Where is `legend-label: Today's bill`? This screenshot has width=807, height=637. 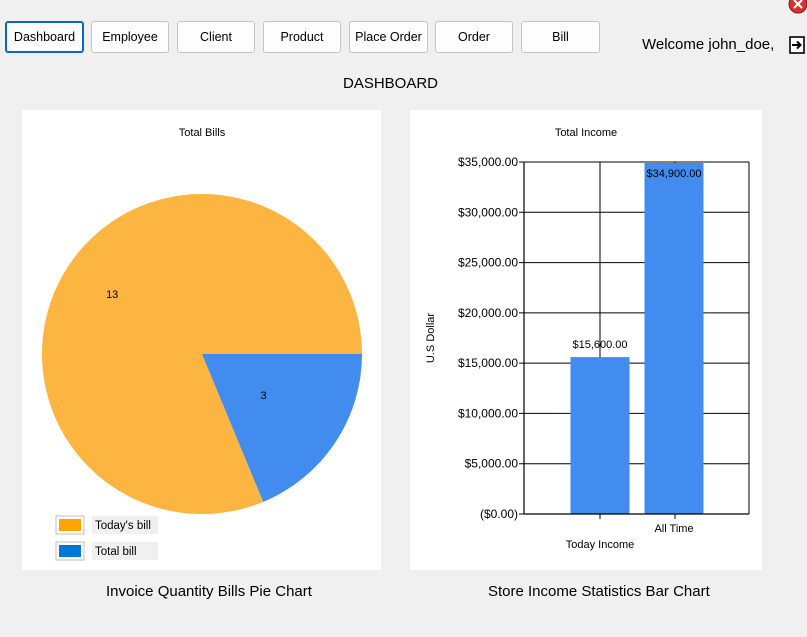 legend-label: Today's bill is located at coordinates (123, 526).